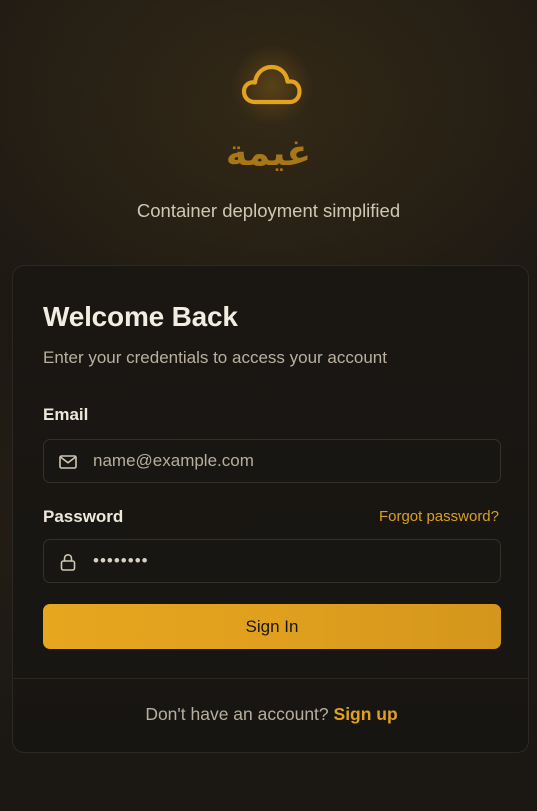 This screenshot has width=537, height=811. I want to click on email-input, so click(290, 461).